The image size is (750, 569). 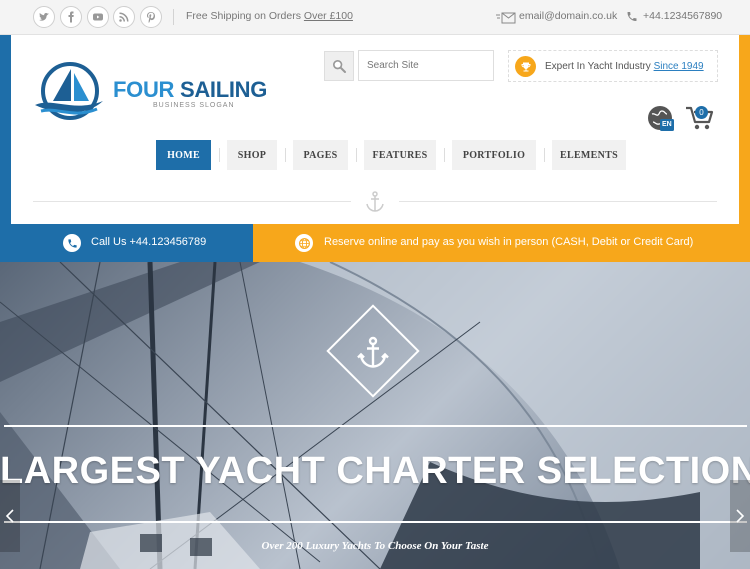 What do you see at coordinates (375, 522) in the screenshot?
I see `headline-bottom-rule` at bounding box center [375, 522].